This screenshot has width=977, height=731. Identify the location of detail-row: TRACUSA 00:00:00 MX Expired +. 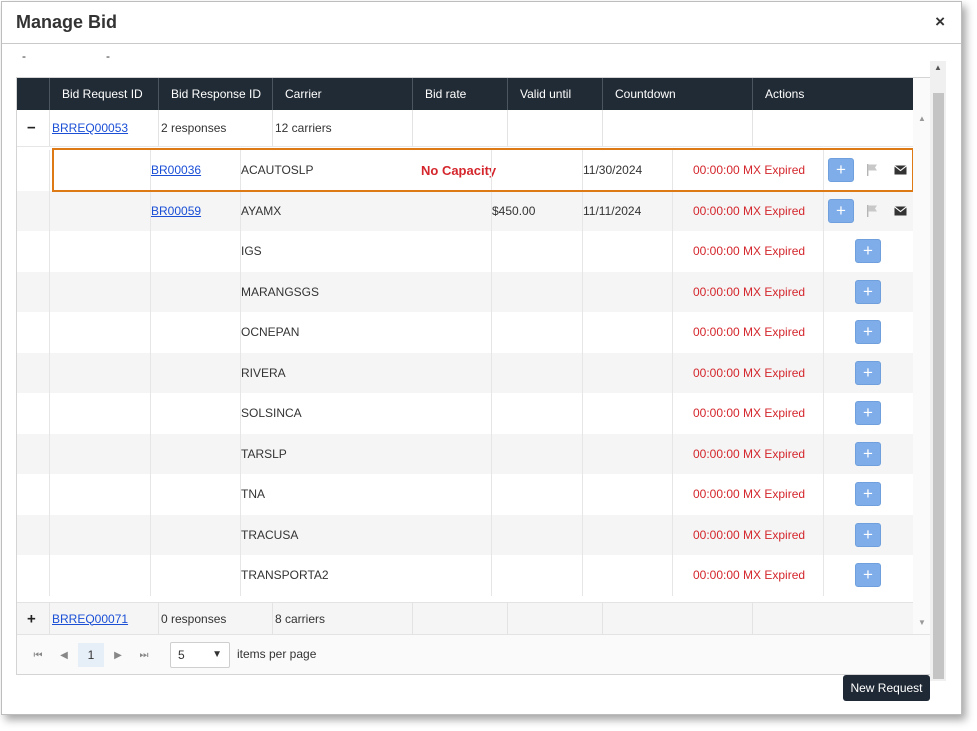
(465, 534).